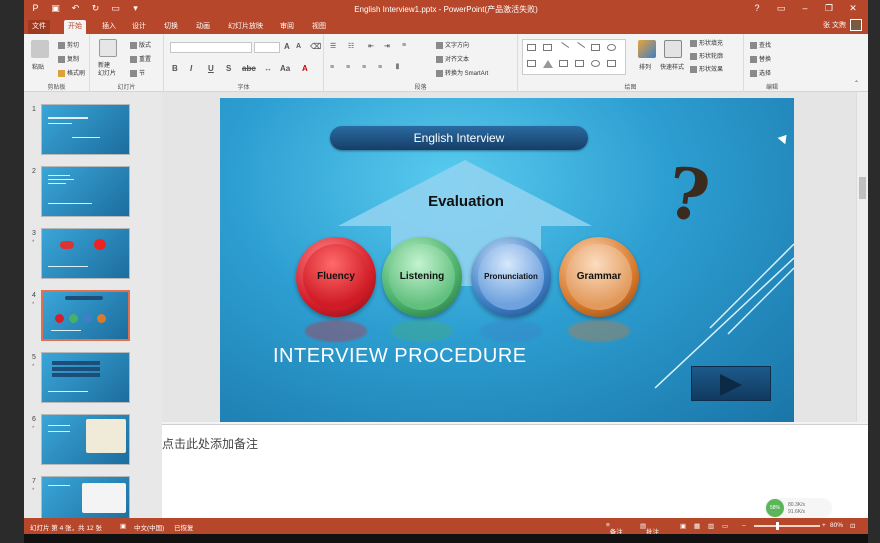 This screenshot has height=543, width=880. What do you see at coordinates (611, 47) in the screenshot?
I see `shape-oval-icon` at bounding box center [611, 47].